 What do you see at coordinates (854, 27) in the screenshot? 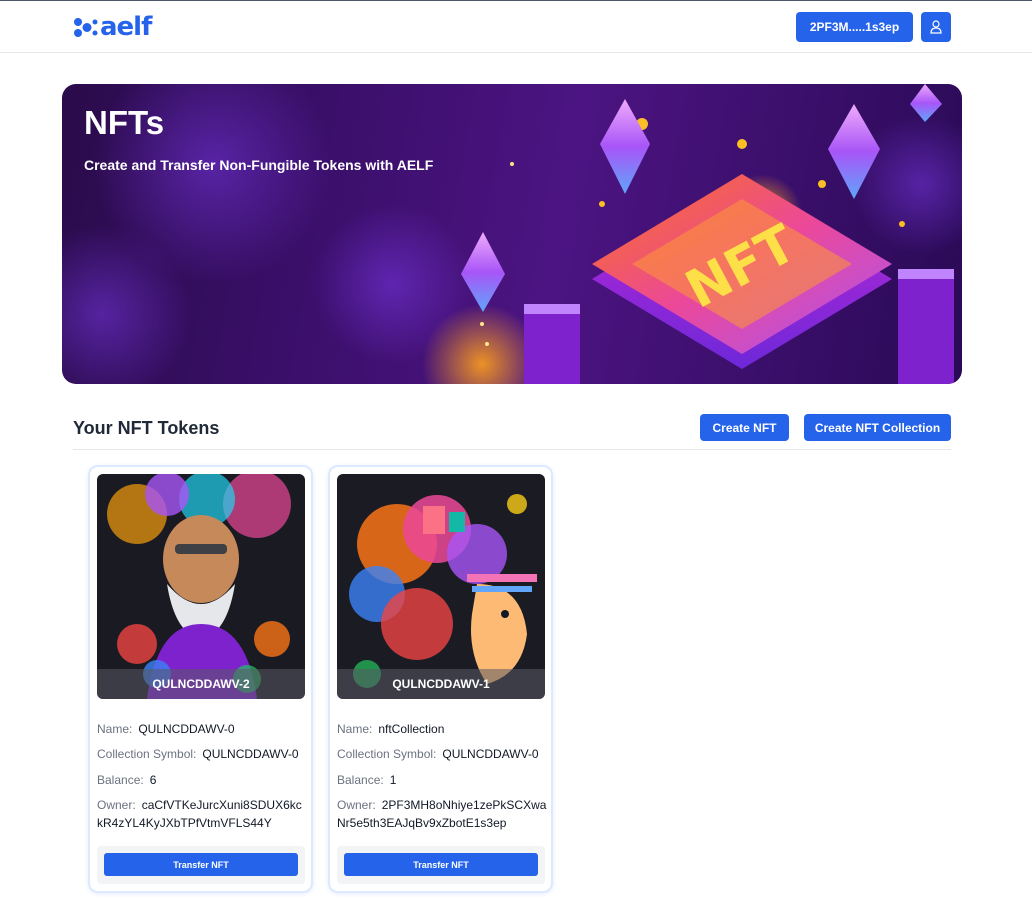
I see `wallet-address-button: 2PF3M.....1s3ep` at bounding box center [854, 27].